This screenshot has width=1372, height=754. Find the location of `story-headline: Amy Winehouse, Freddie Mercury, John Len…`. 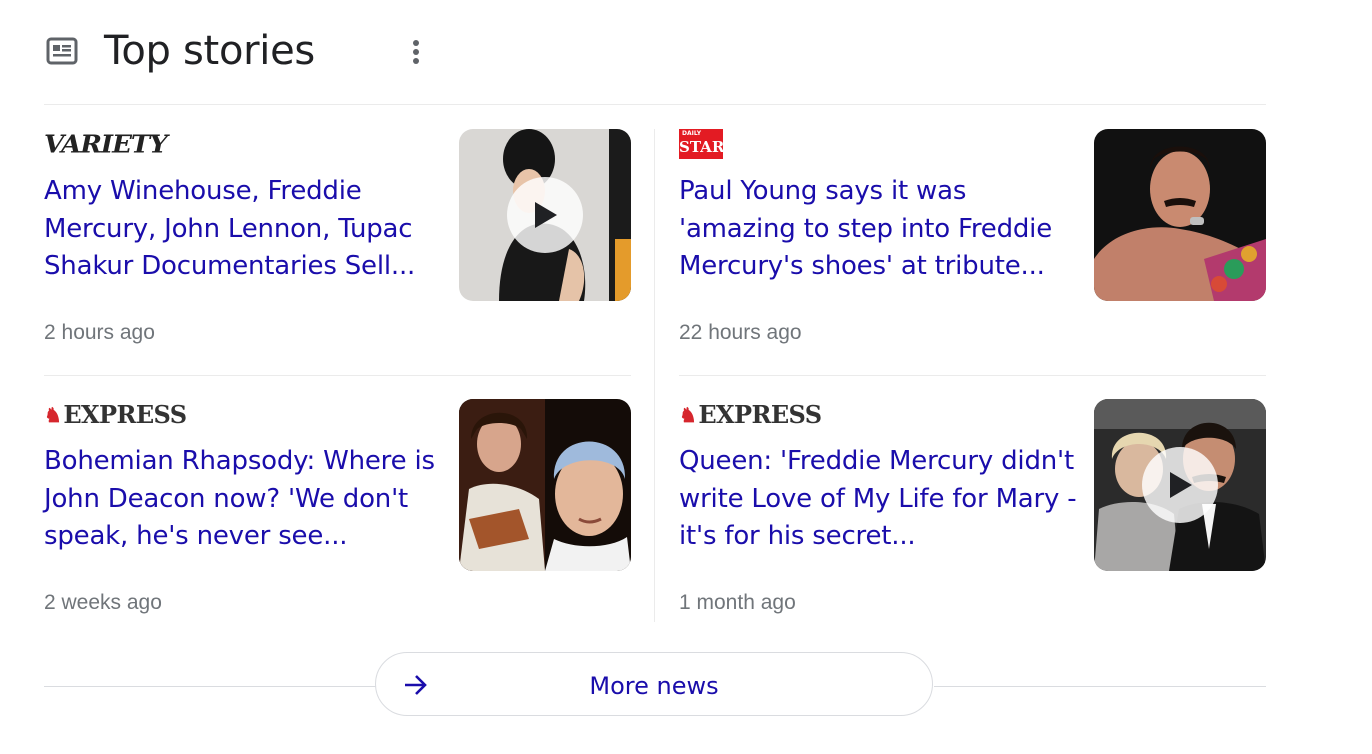

story-headline: Amy Winehouse, Freddie Mercury, John Len… is located at coordinates (244, 229).